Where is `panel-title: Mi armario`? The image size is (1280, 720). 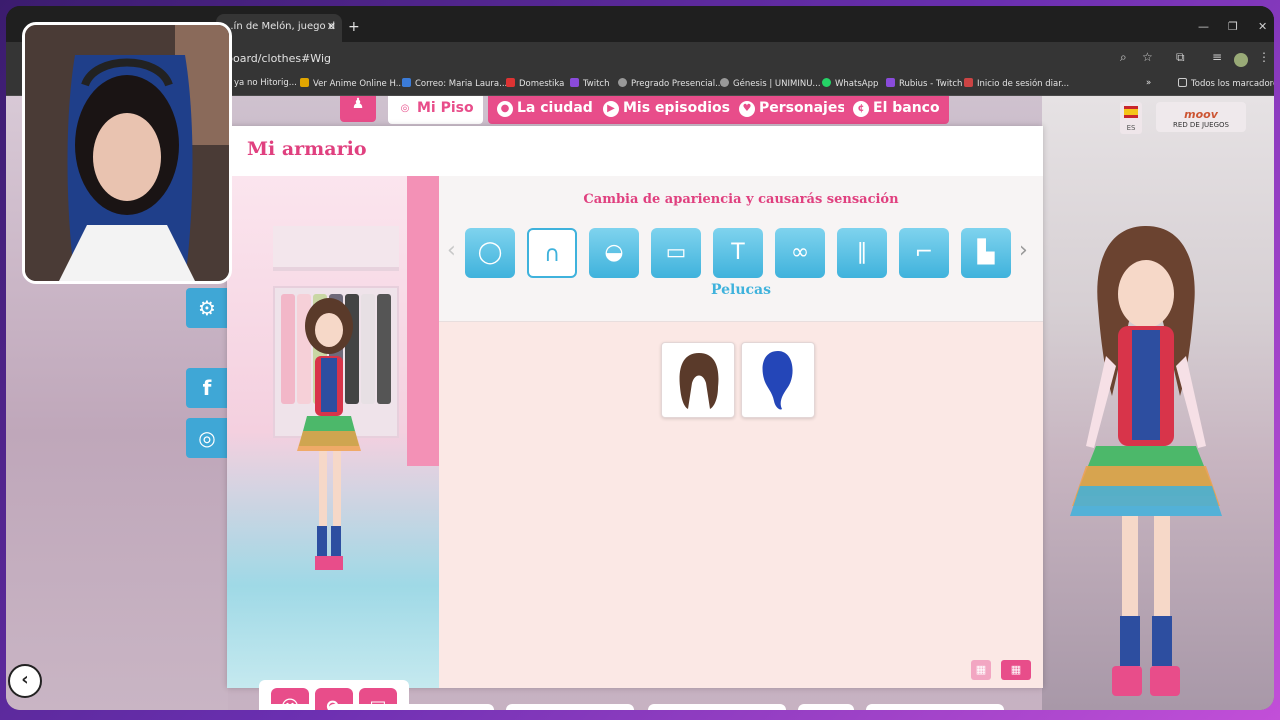
panel-title: Mi armario is located at coordinates (307, 149).